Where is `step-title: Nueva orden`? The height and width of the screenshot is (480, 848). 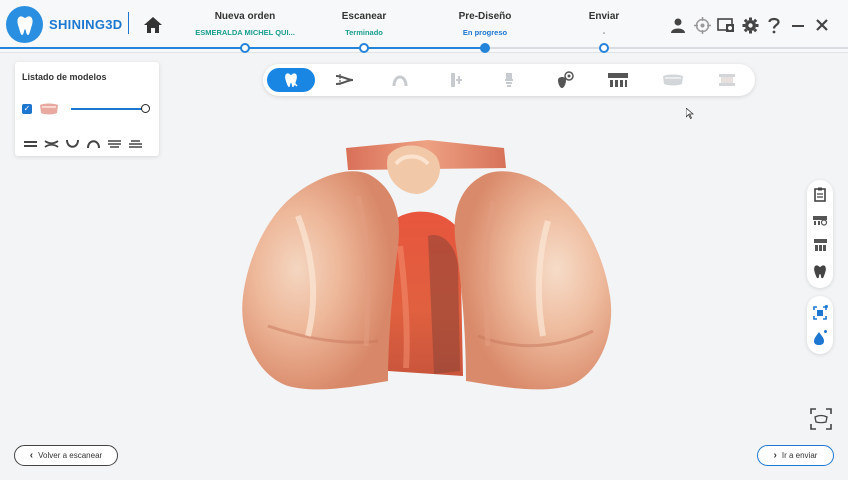 step-title: Nueva orden is located at coordinates (245, 16).